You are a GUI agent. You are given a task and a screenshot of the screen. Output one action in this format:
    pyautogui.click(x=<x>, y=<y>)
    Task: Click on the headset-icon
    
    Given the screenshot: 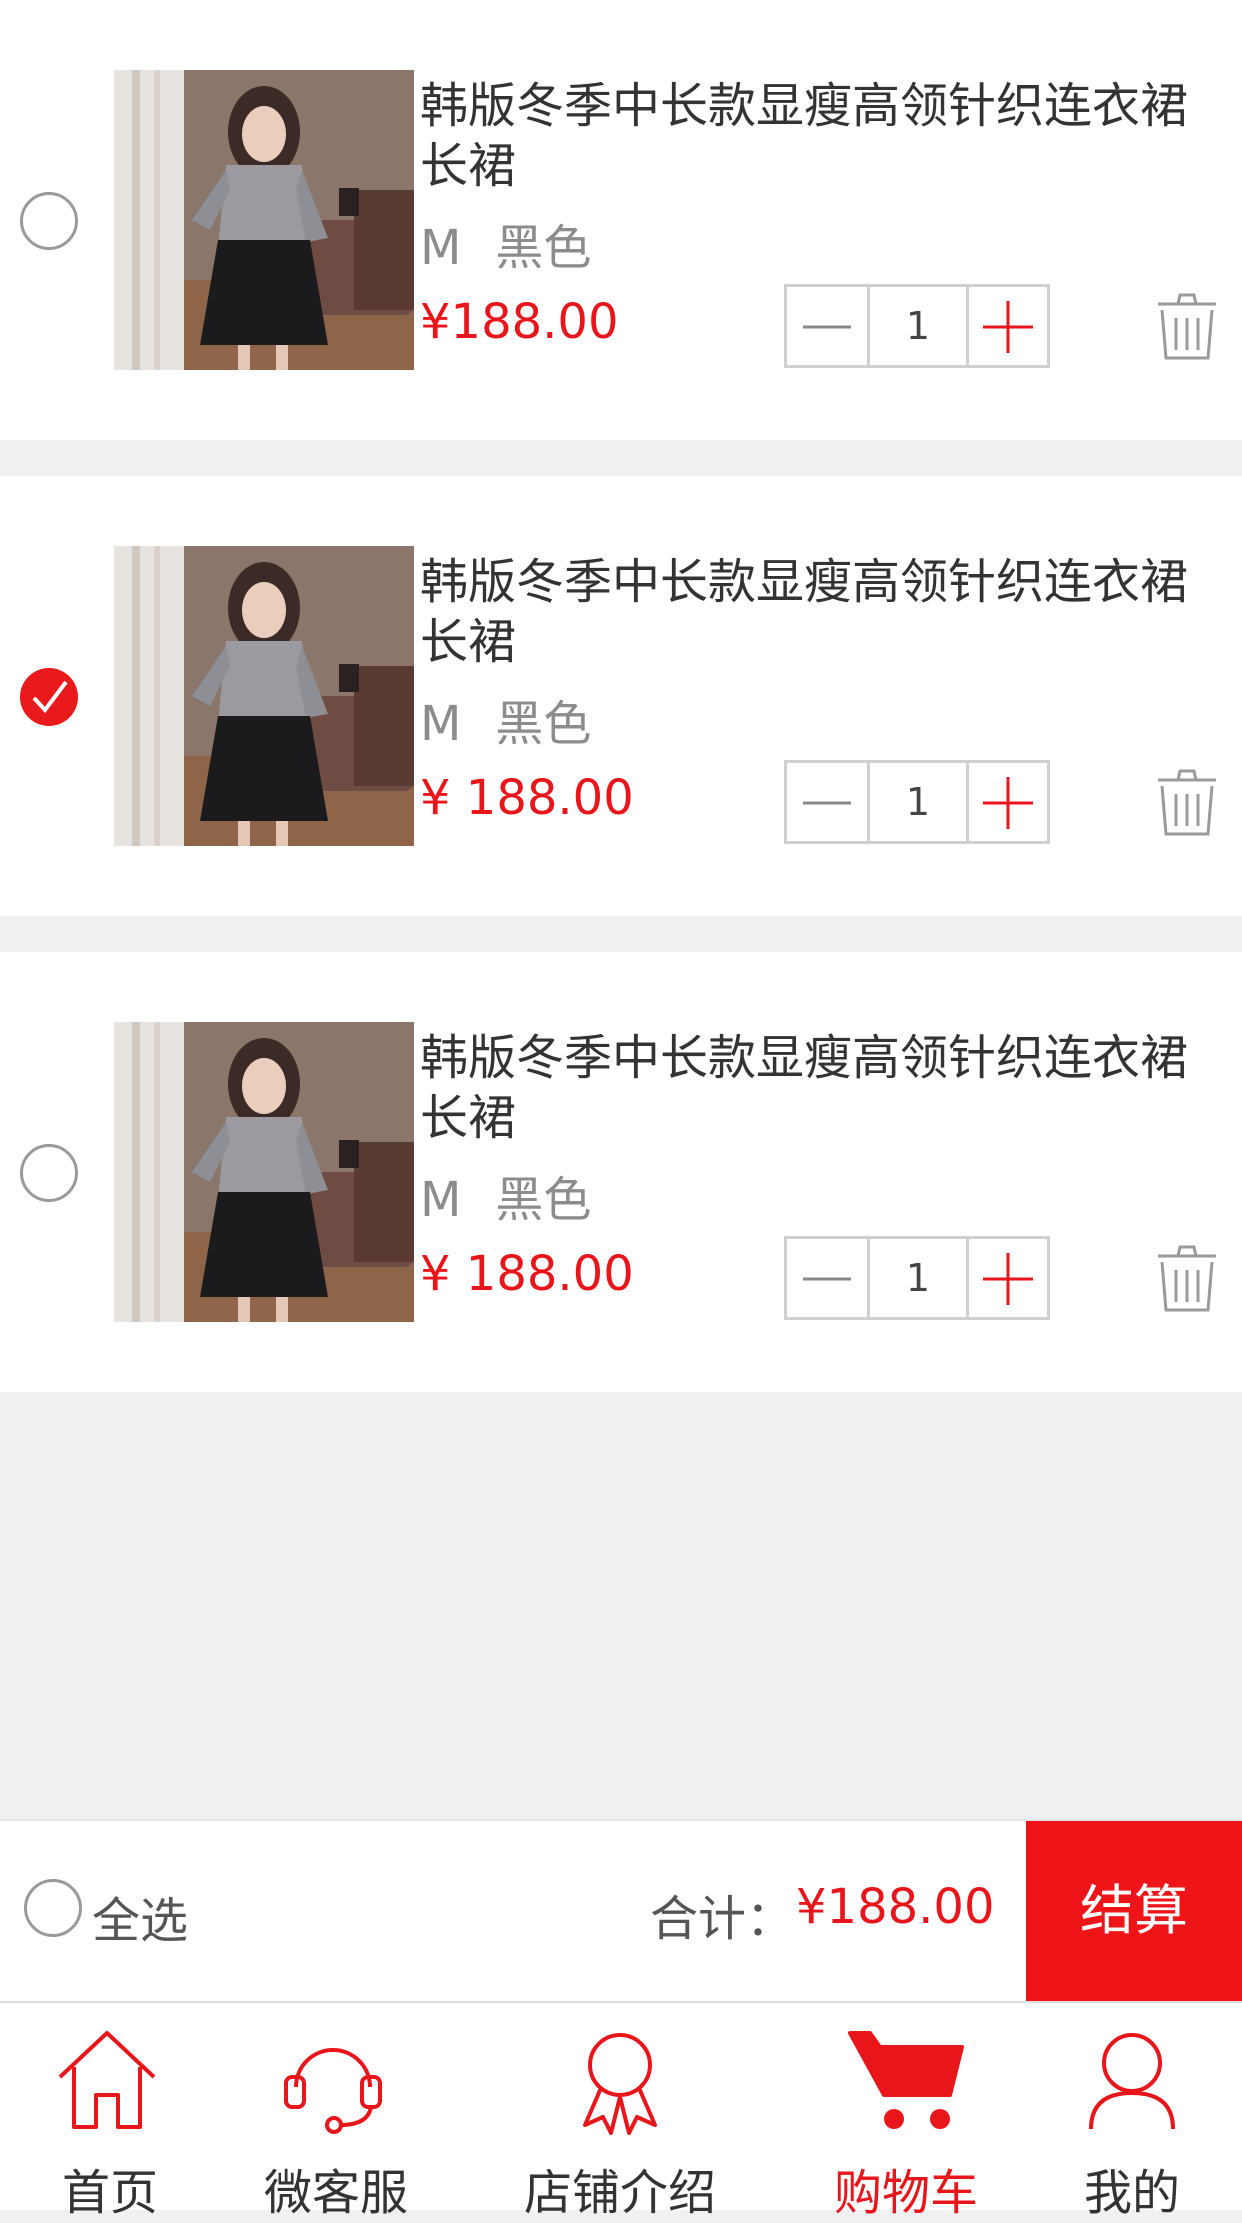 What is the action you would take?
    pyautogui.click(x=333, y=2091)
    